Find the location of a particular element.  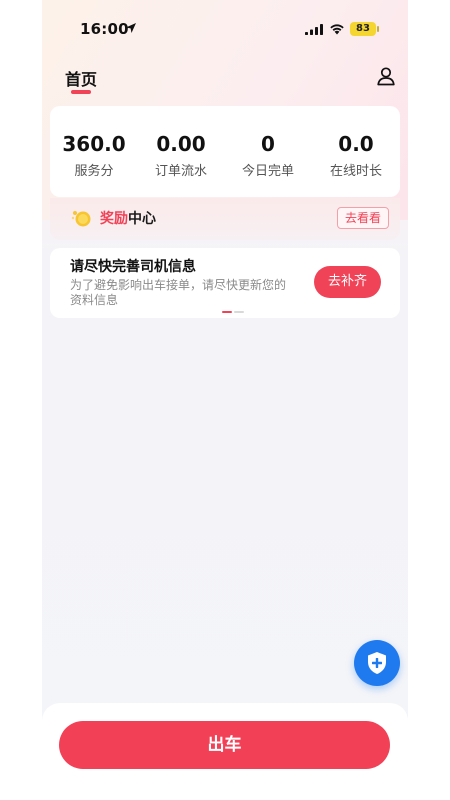

stat-value: 0.00 is located at coordinates (181, 144).